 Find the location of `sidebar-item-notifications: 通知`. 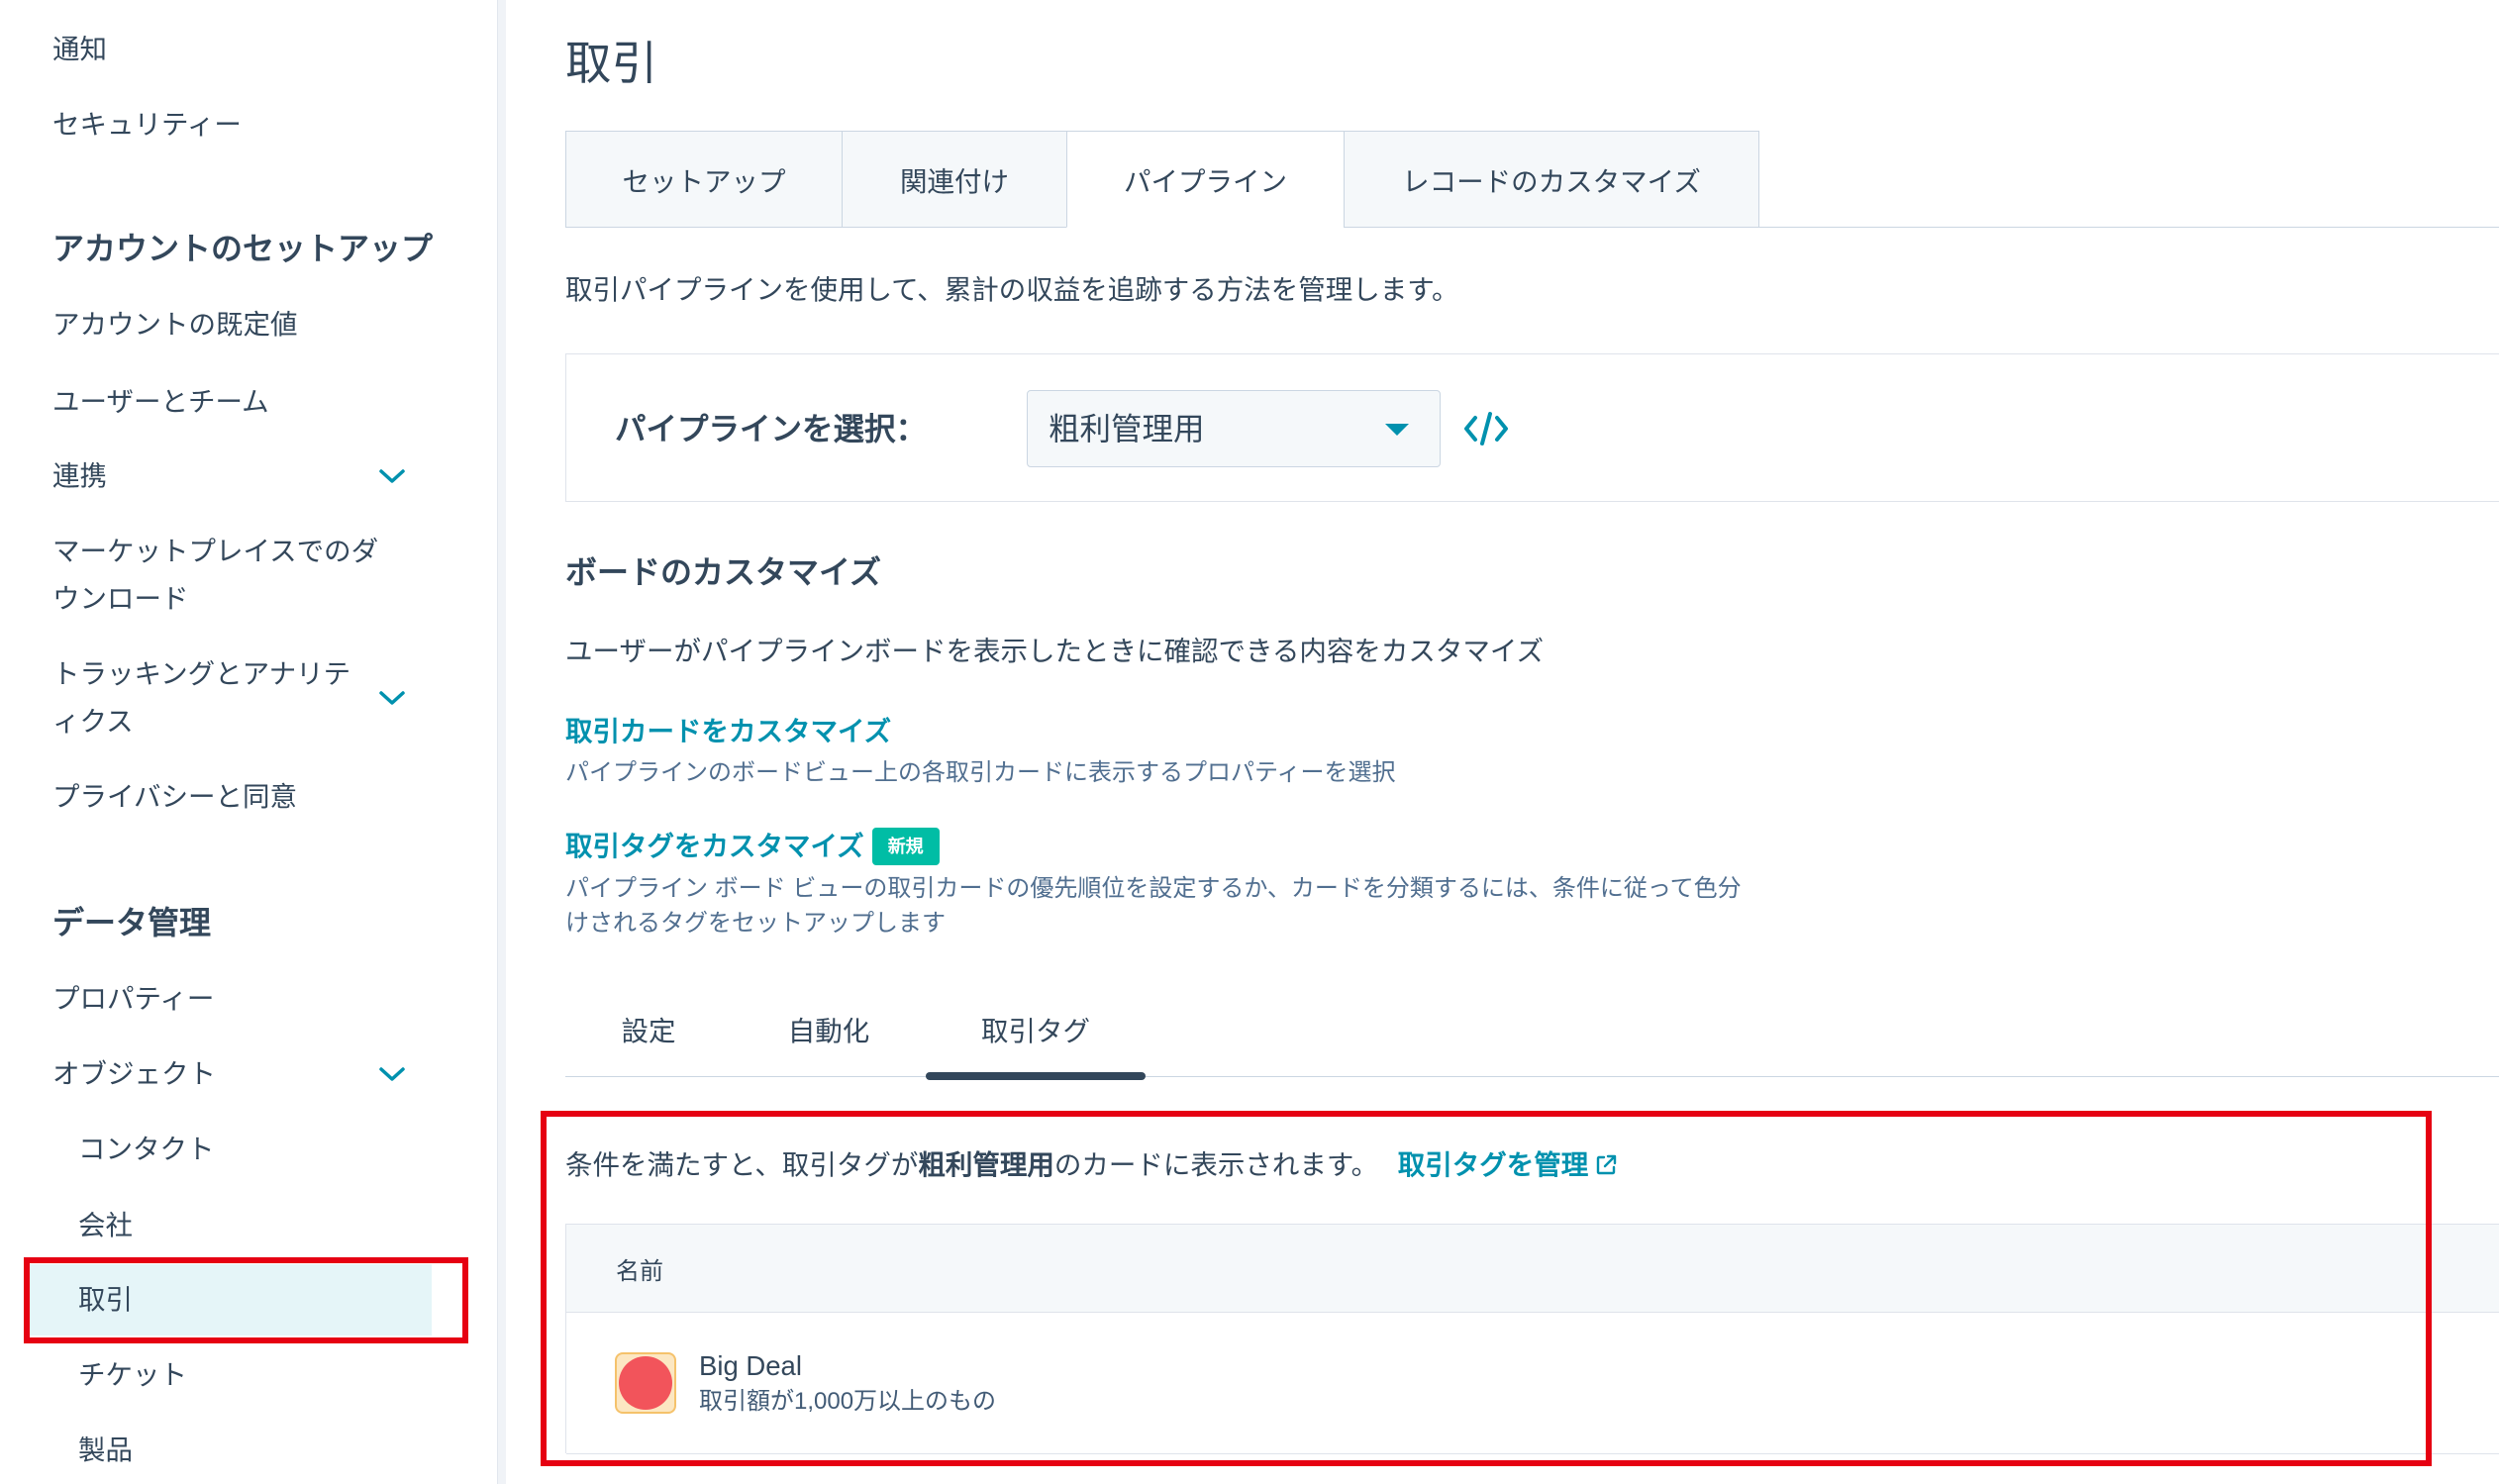

sidebar-item-notifications: 通知 is located at coordinates (79, 49).